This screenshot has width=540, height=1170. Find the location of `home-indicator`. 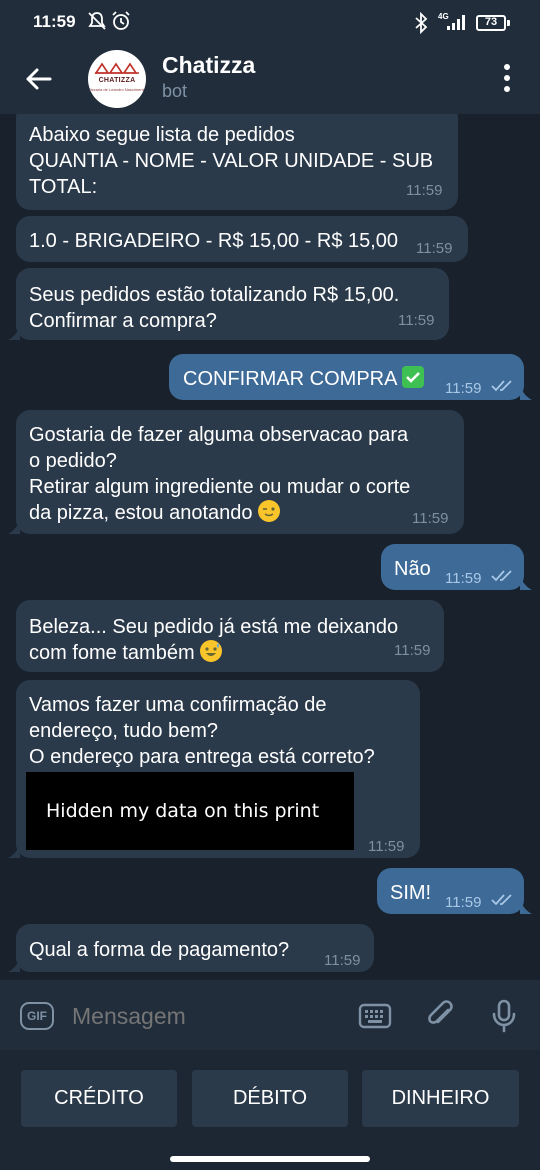

home-indicator is located at coordinates (270, 1159).